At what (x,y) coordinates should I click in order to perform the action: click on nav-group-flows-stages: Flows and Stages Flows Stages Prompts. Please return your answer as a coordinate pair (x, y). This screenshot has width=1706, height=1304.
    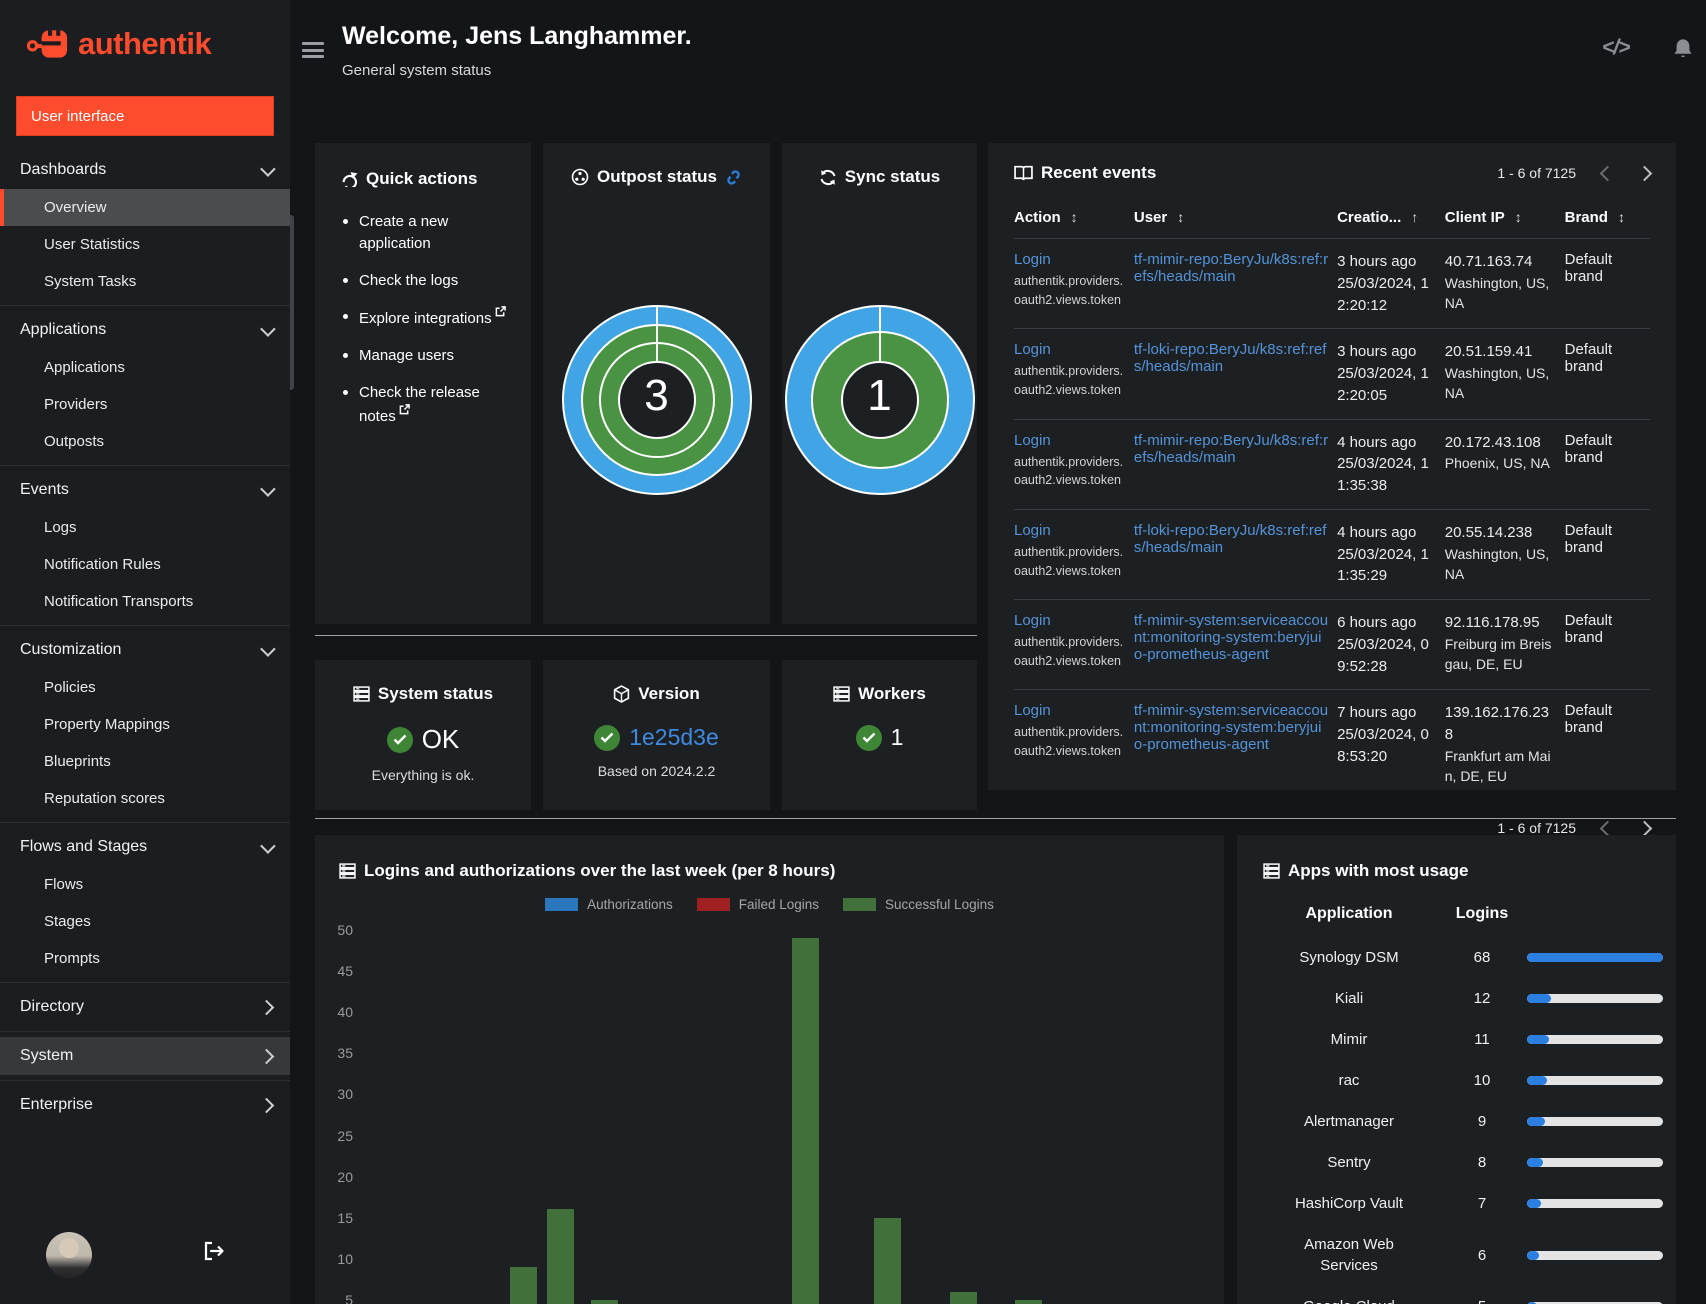
    Looking at the image, I should click on (145, 902).